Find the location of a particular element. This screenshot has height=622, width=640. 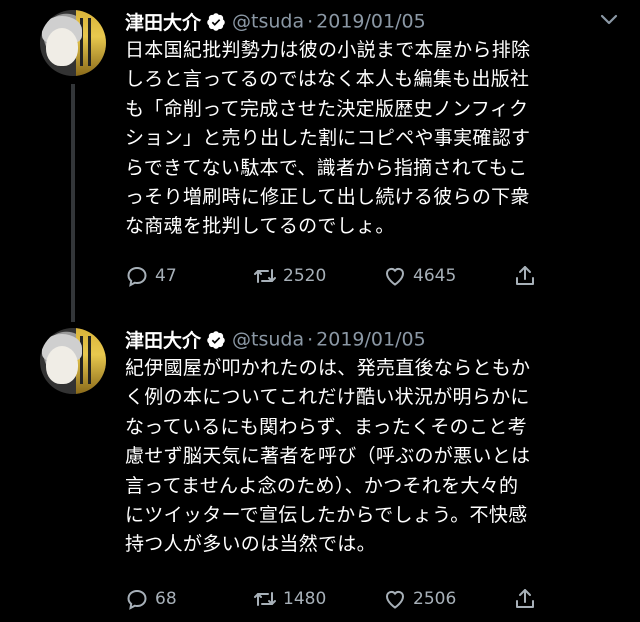

retweet-button: 2520 is located at coordinates (289, 276).